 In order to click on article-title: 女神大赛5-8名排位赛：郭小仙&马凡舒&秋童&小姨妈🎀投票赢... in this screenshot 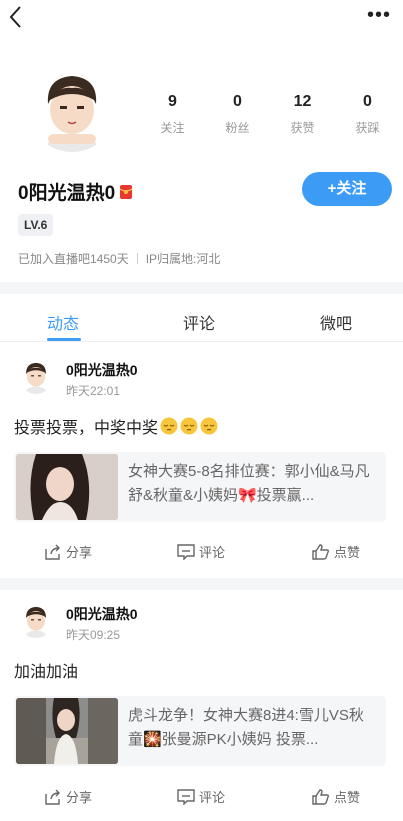, I will do `click(249, 483)`.